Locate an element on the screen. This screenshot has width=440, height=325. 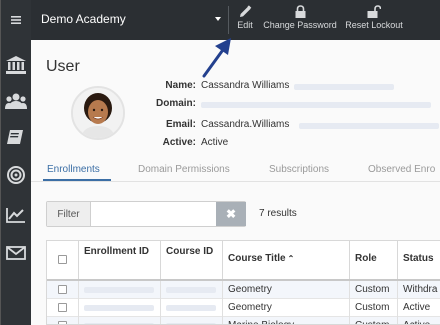
select-all-checkbox is located at coordinates (62, 259).